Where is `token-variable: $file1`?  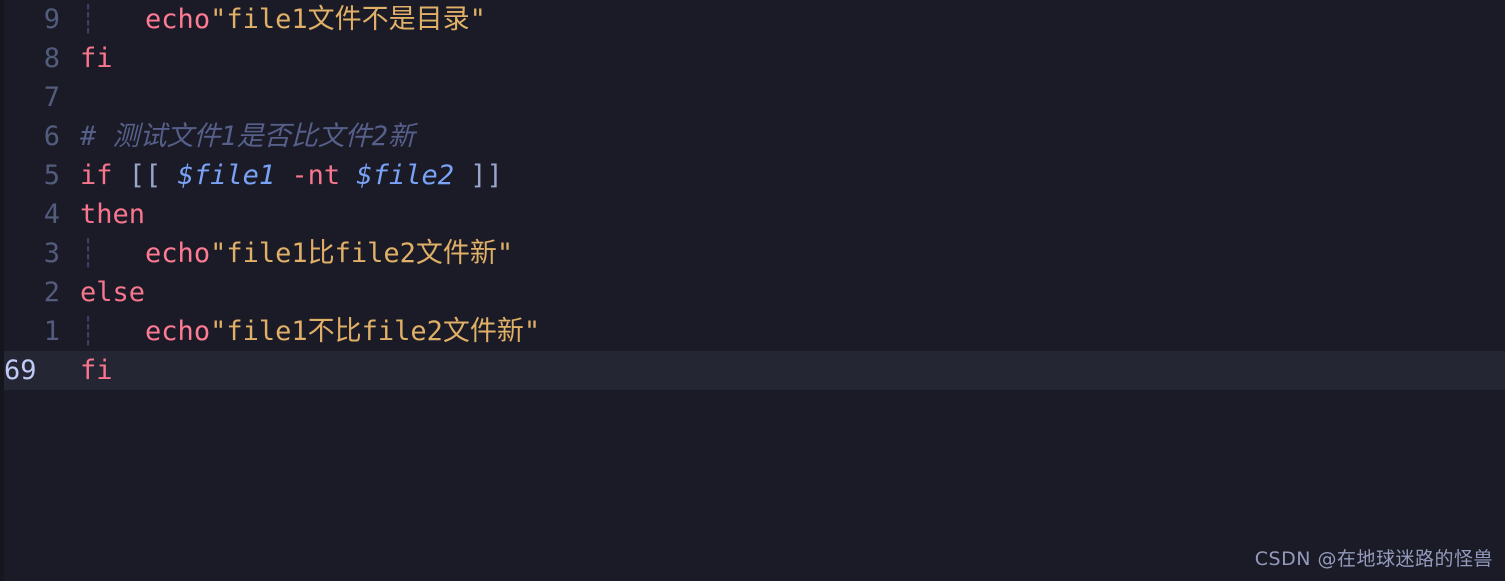 token-variable: $file1 is located at coordinates (226, 175).